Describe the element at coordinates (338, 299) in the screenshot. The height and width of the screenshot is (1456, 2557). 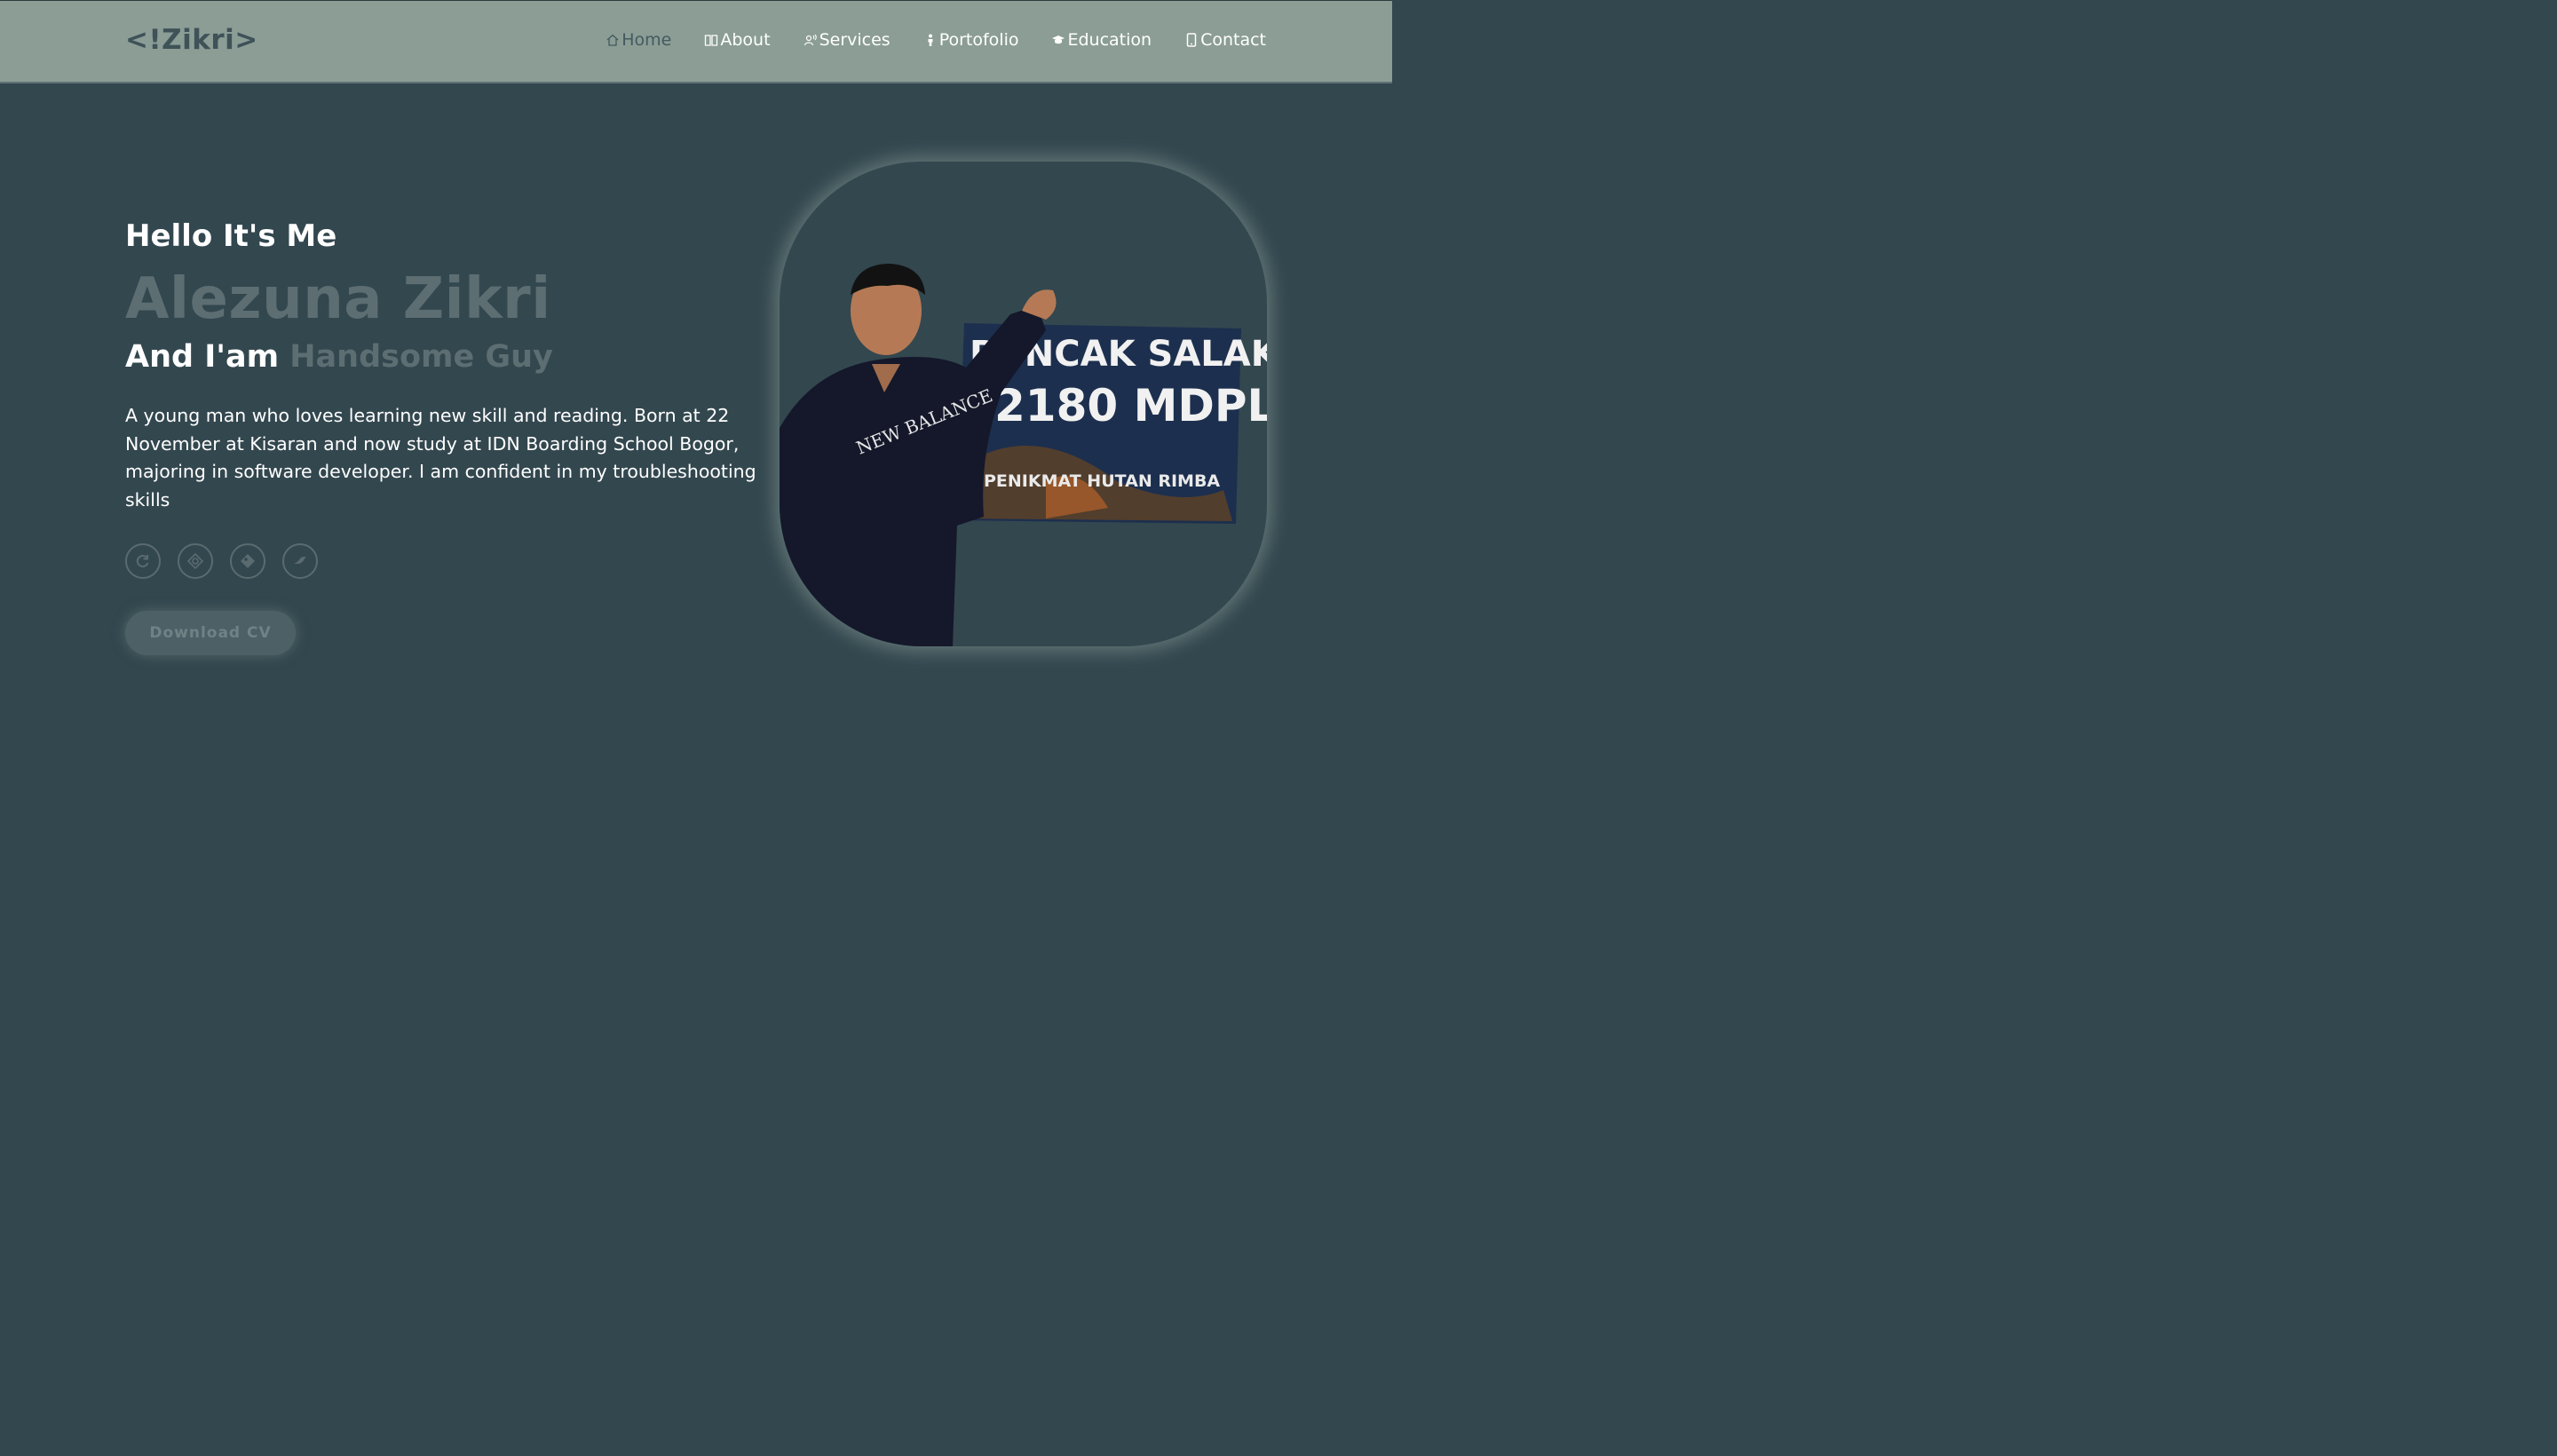
I see `hero-name: Alezuna Zikri` at that location.